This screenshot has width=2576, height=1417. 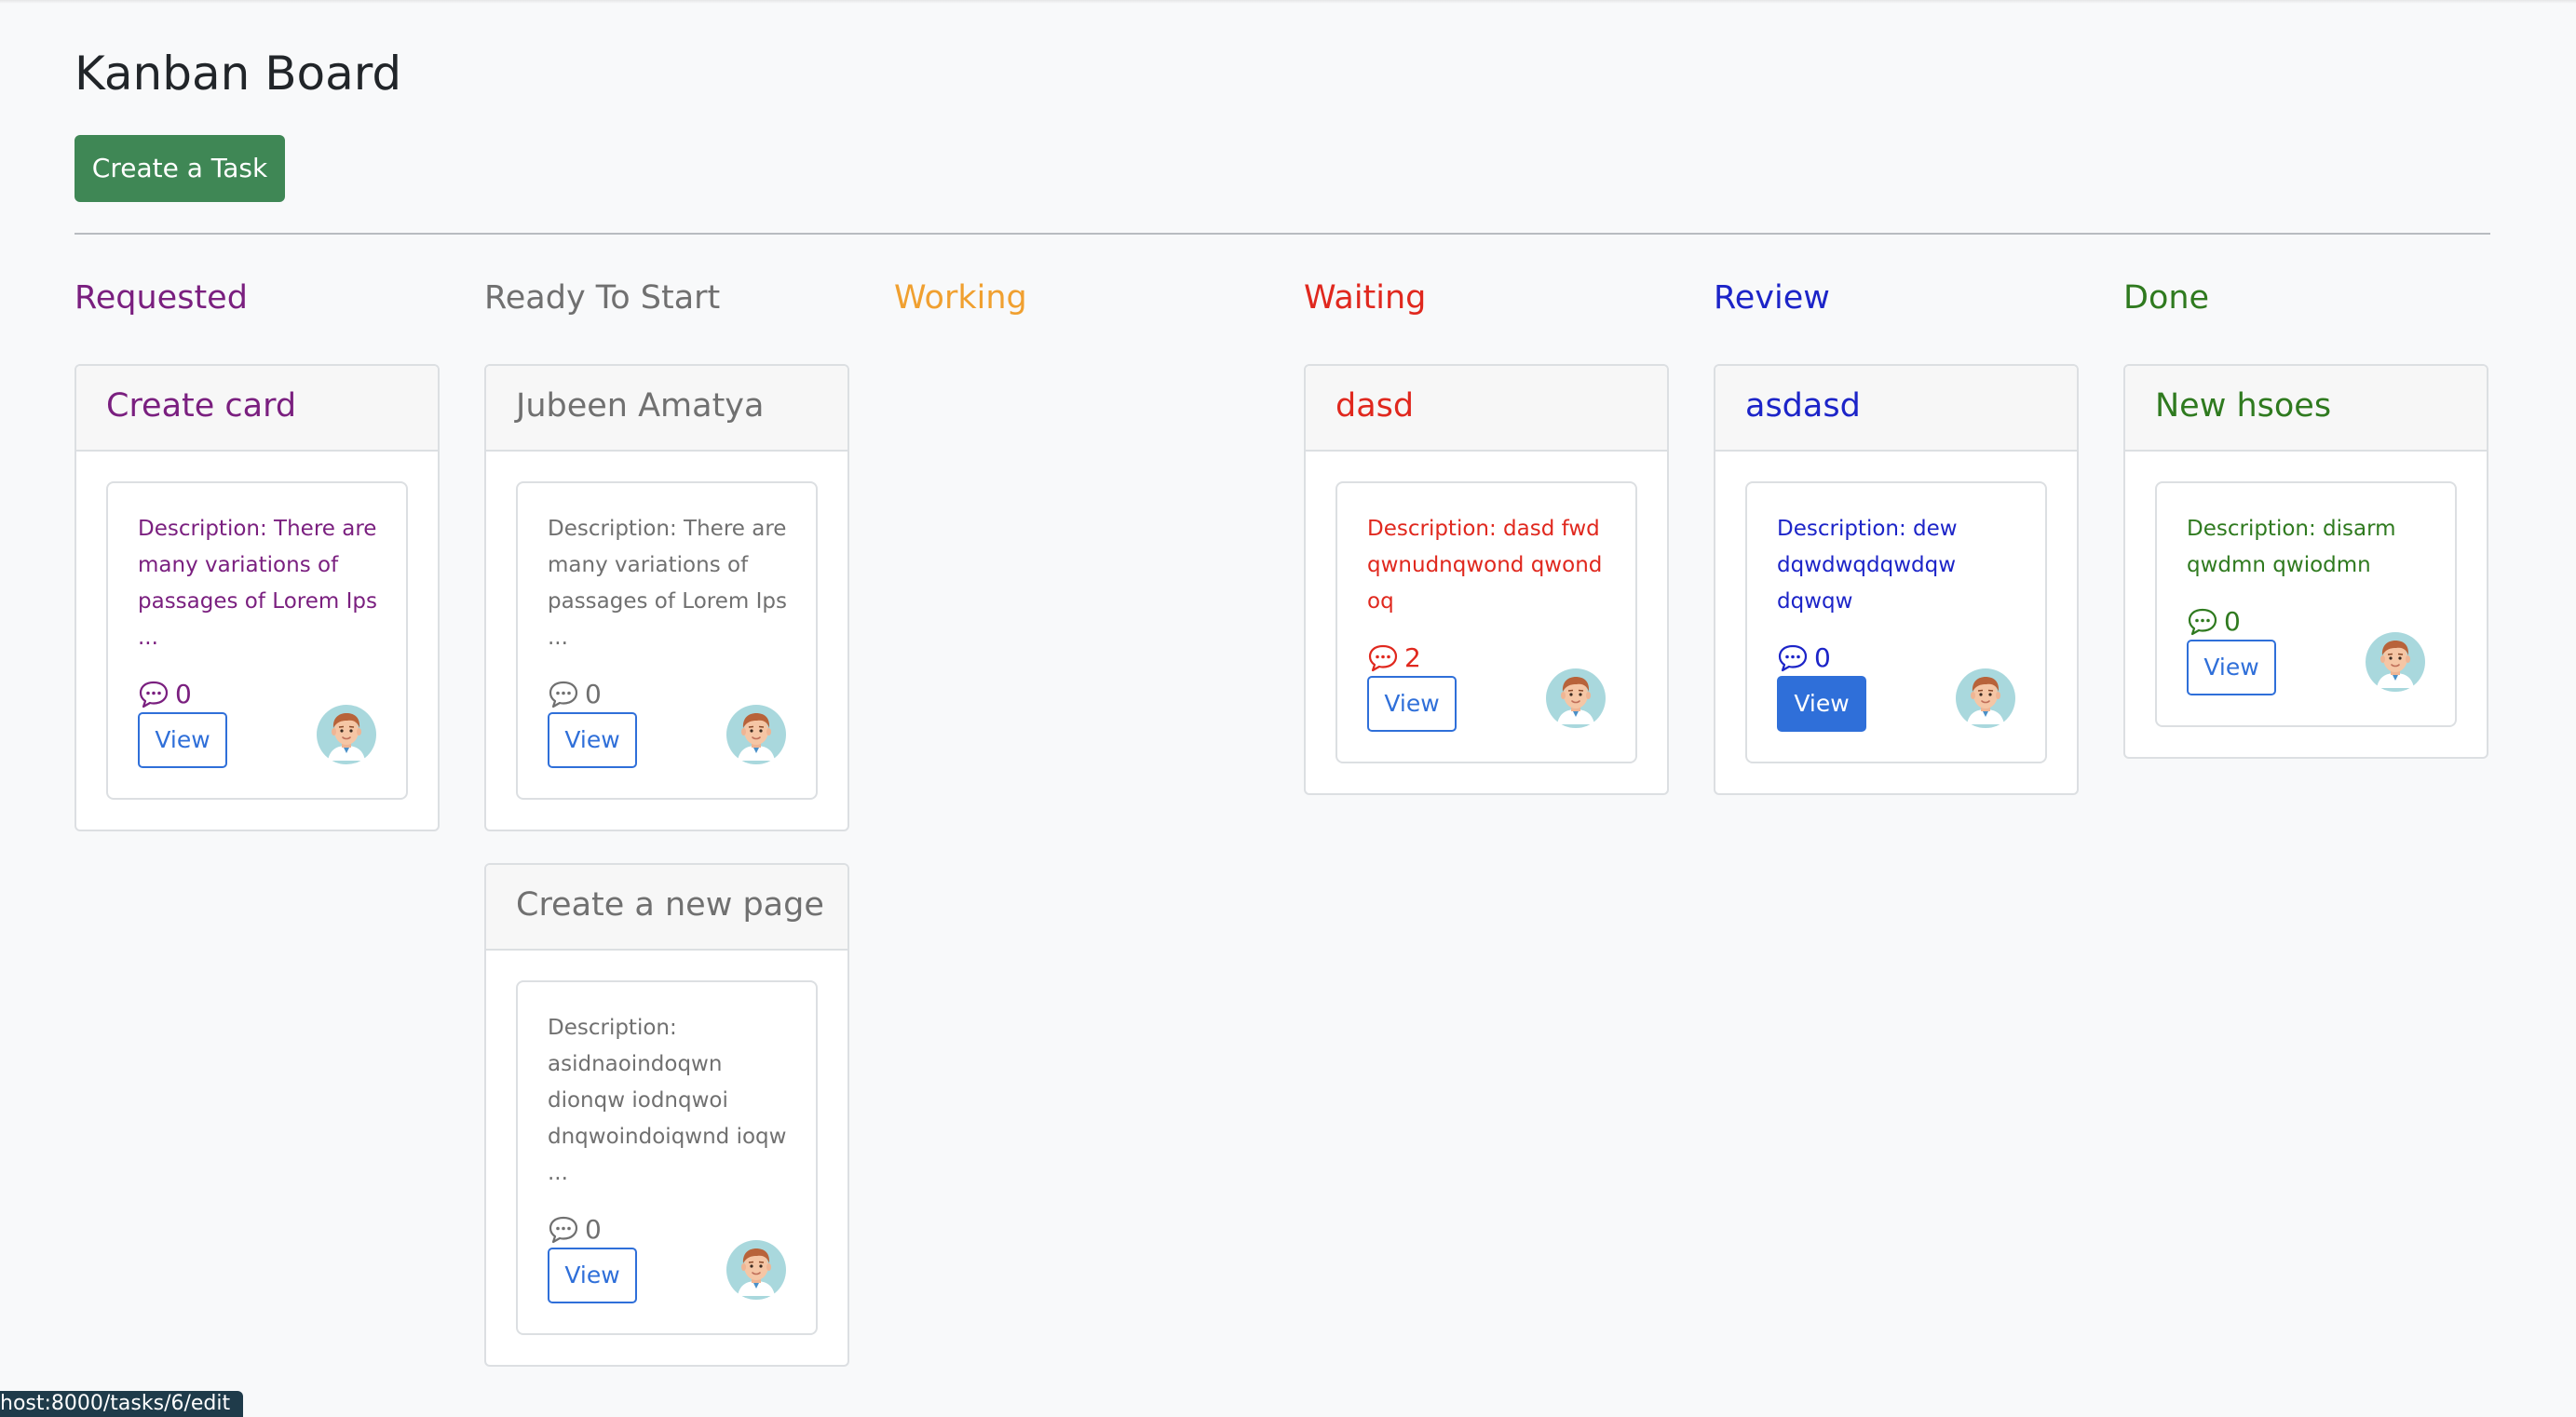 What do you see at coordinates (602, 298) in the screenshot?
I see `column-title: Ready To Start` at bounding box center [602, 298].